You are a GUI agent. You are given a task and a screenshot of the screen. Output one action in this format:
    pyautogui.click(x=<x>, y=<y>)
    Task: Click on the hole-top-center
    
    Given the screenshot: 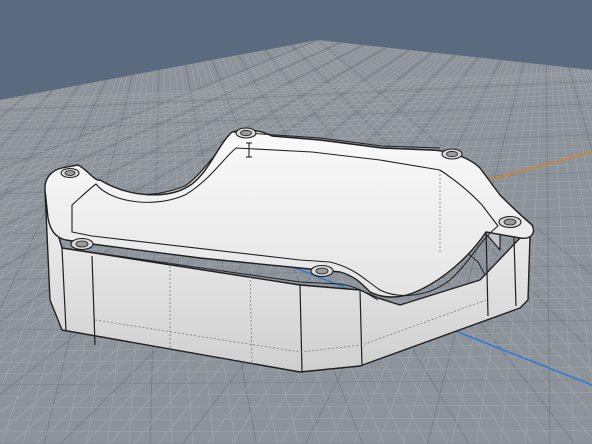 What is the action you would take?
    pyautogui.click(x=246, y=133)
    